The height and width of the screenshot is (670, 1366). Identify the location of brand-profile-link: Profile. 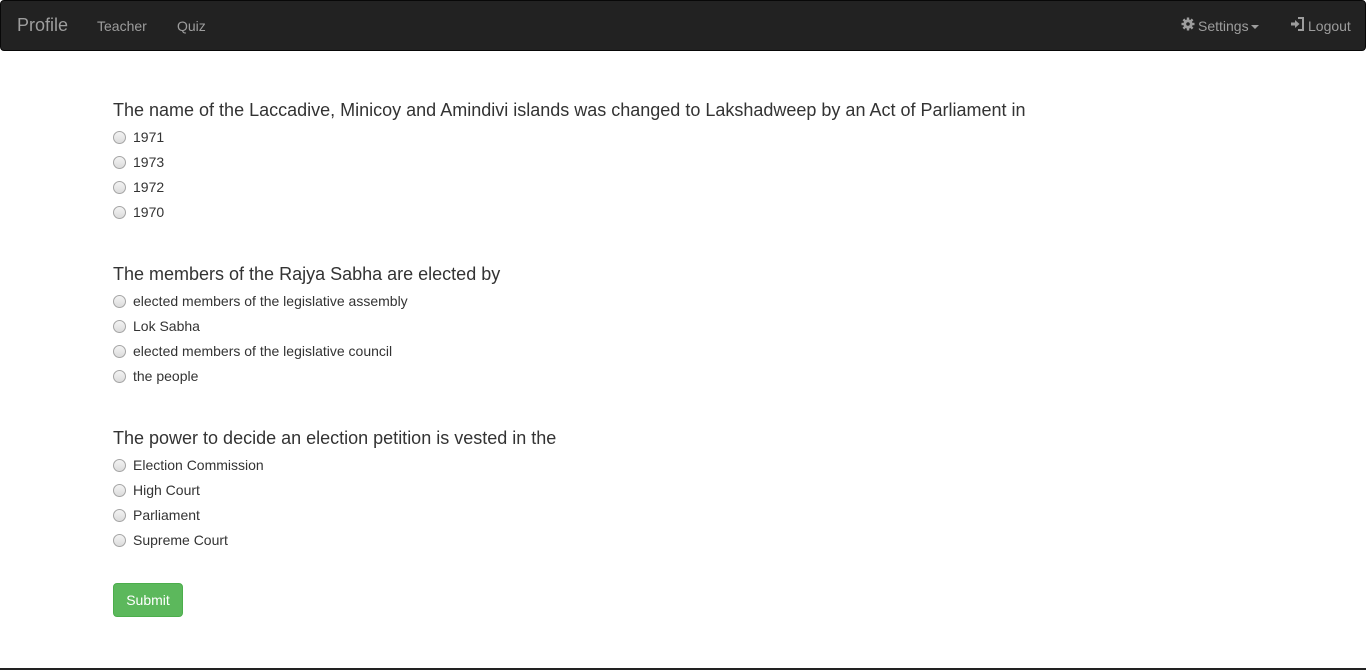
(42, 25).